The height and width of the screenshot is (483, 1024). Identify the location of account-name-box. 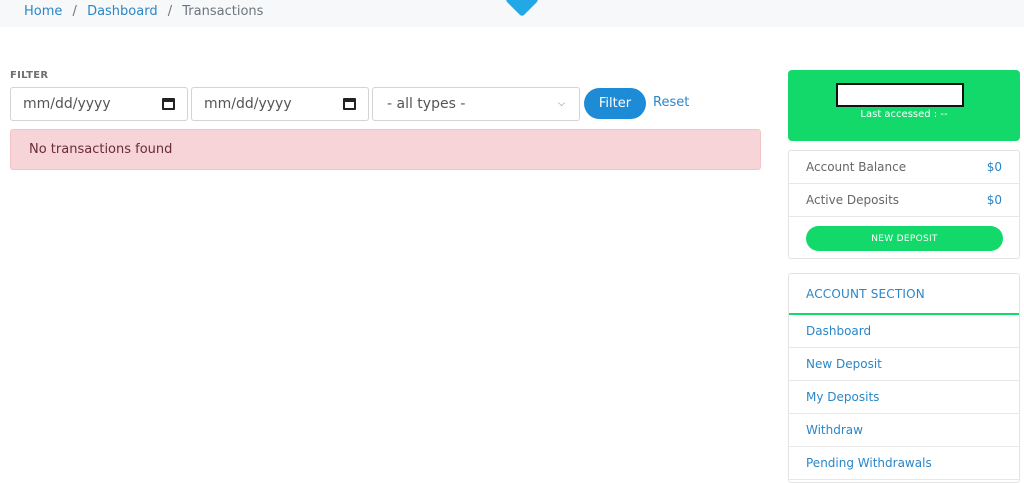
(900, 95).